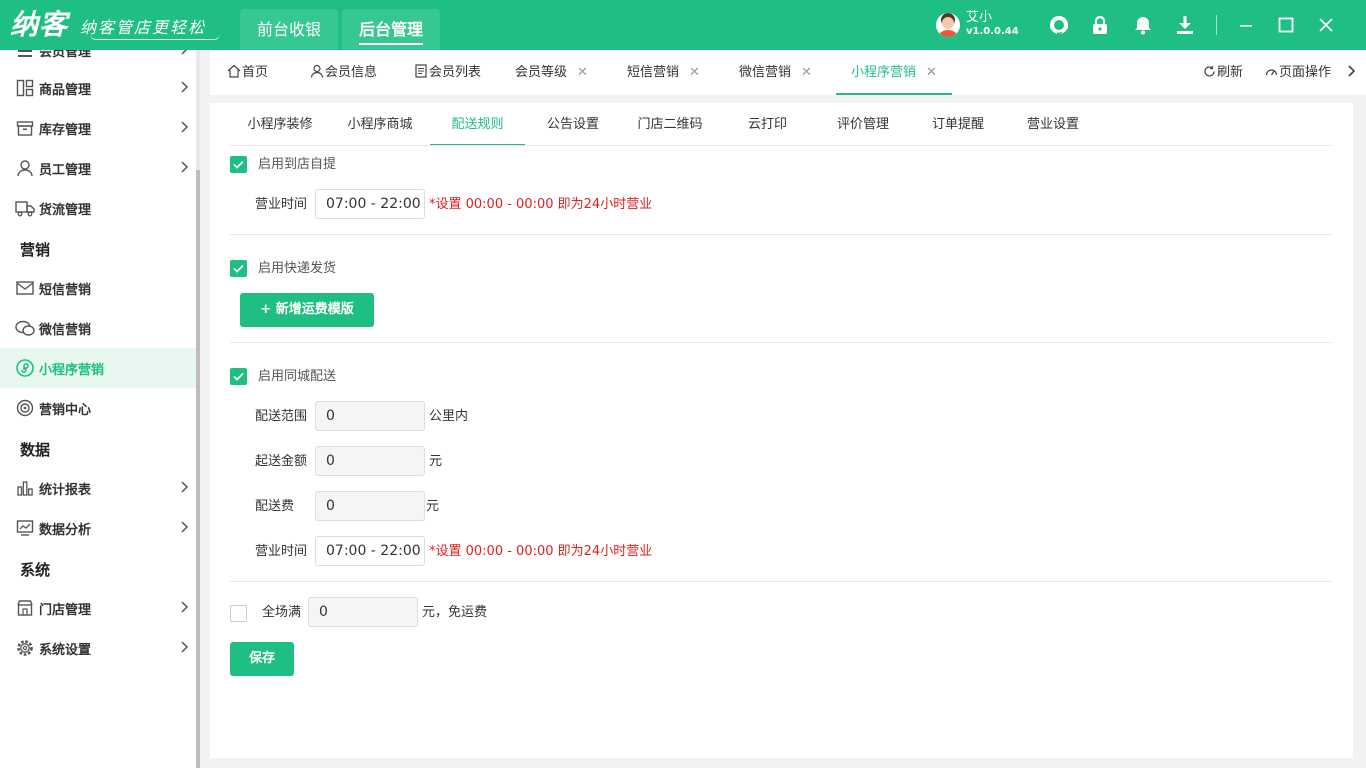 The height and width of the screenshot is (768, 1366). Describe the element at coordinates (65, 290) in the screenshot. I see `sidebar-item-label: 短信营销` at that location.